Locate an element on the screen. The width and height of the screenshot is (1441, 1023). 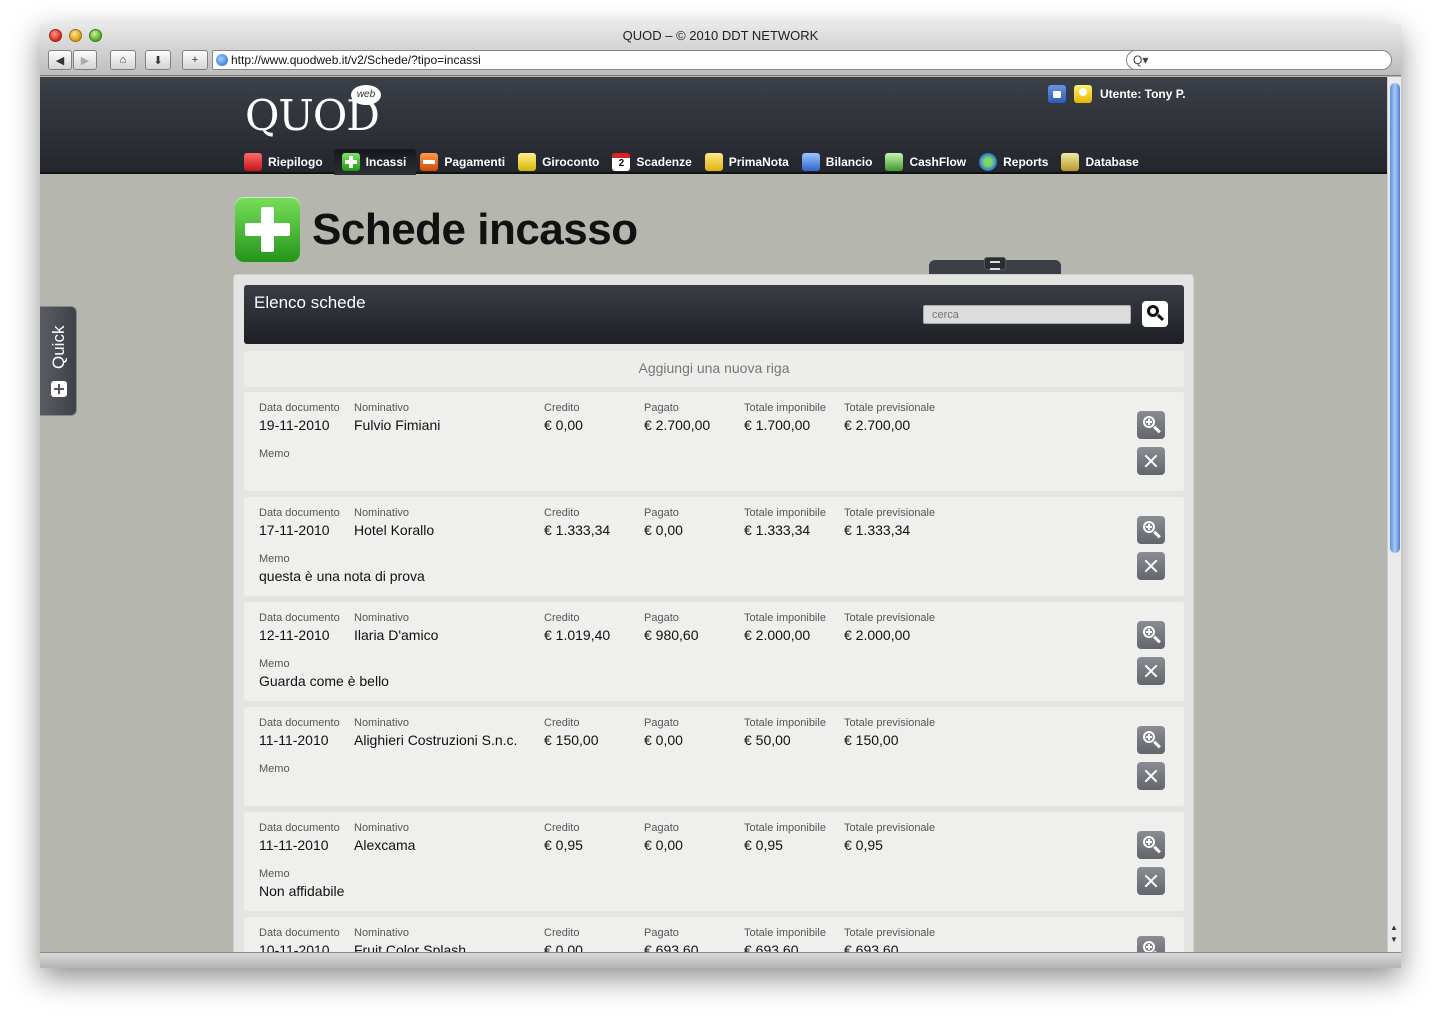
downloads-button: ⬇ is located at coordinates (158, 60).